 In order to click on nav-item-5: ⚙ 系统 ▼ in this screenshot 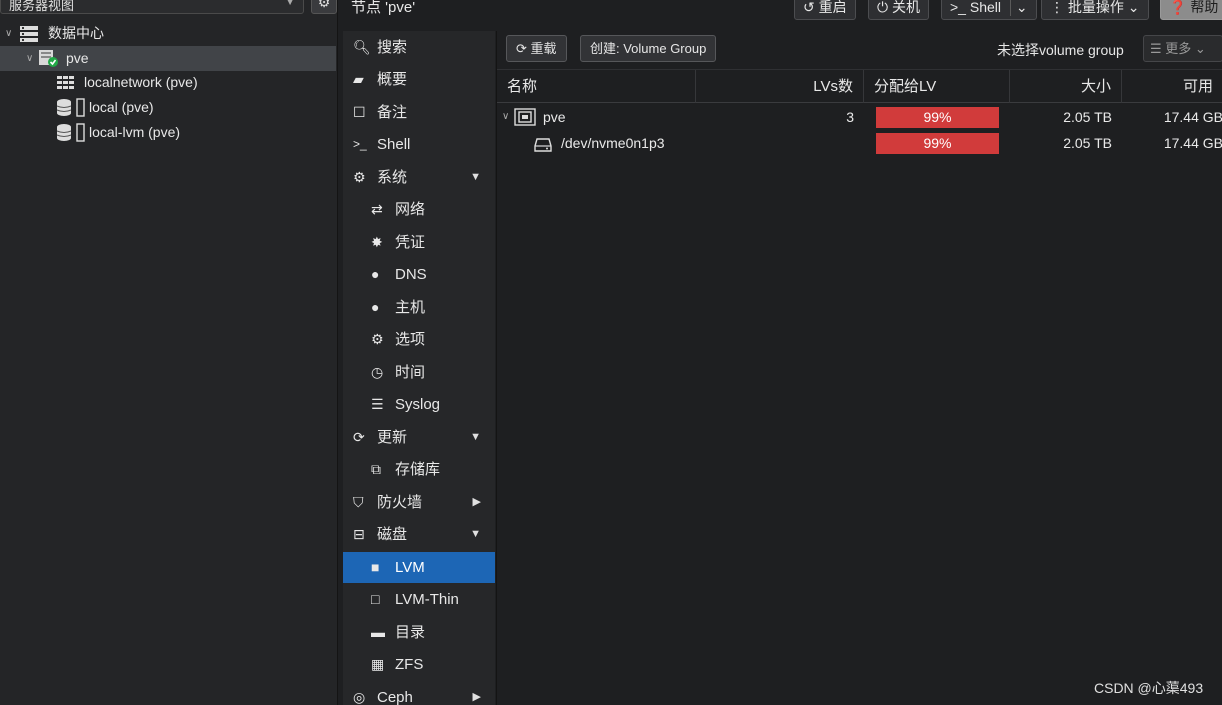, I will do `click(419, 177)`.